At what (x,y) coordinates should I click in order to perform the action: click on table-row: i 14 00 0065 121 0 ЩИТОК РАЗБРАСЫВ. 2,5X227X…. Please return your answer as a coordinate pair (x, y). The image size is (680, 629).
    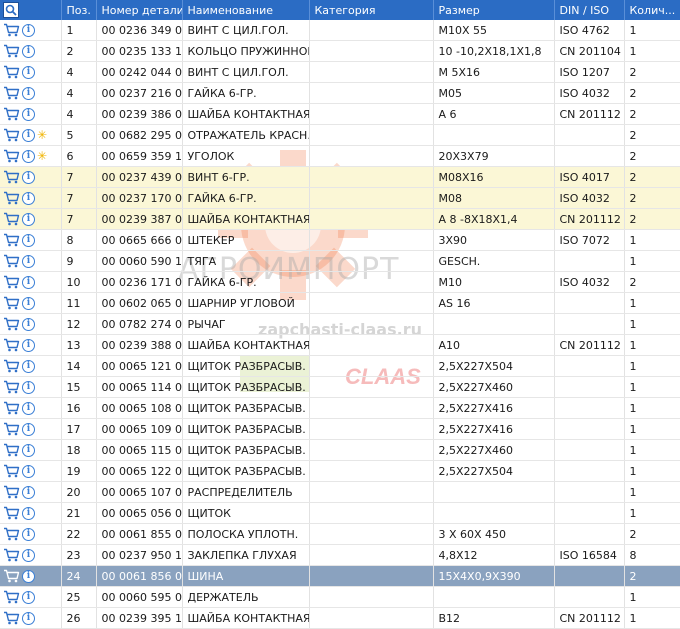
    Looking at the image, I should click on (340, 366).